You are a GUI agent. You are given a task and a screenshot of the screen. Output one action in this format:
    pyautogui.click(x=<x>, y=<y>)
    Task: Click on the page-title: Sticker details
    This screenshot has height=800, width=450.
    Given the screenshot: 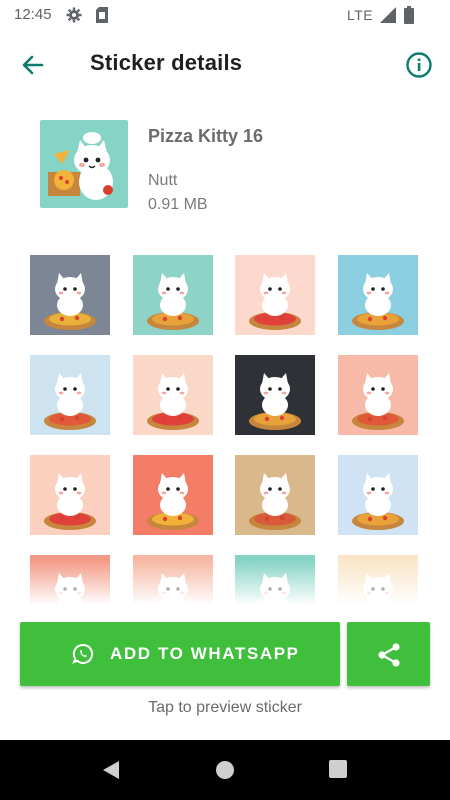 What is the action you would take?
    pyautogui.click(x=166, y=62)
    